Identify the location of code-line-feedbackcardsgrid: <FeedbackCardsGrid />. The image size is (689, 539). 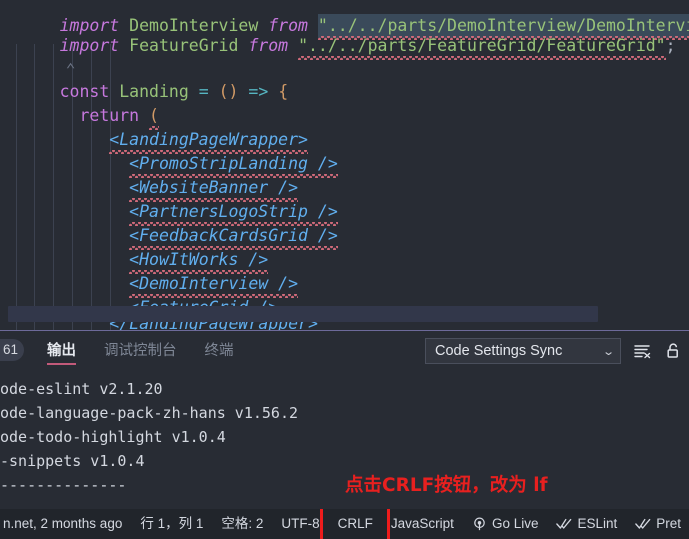
(169, 225).